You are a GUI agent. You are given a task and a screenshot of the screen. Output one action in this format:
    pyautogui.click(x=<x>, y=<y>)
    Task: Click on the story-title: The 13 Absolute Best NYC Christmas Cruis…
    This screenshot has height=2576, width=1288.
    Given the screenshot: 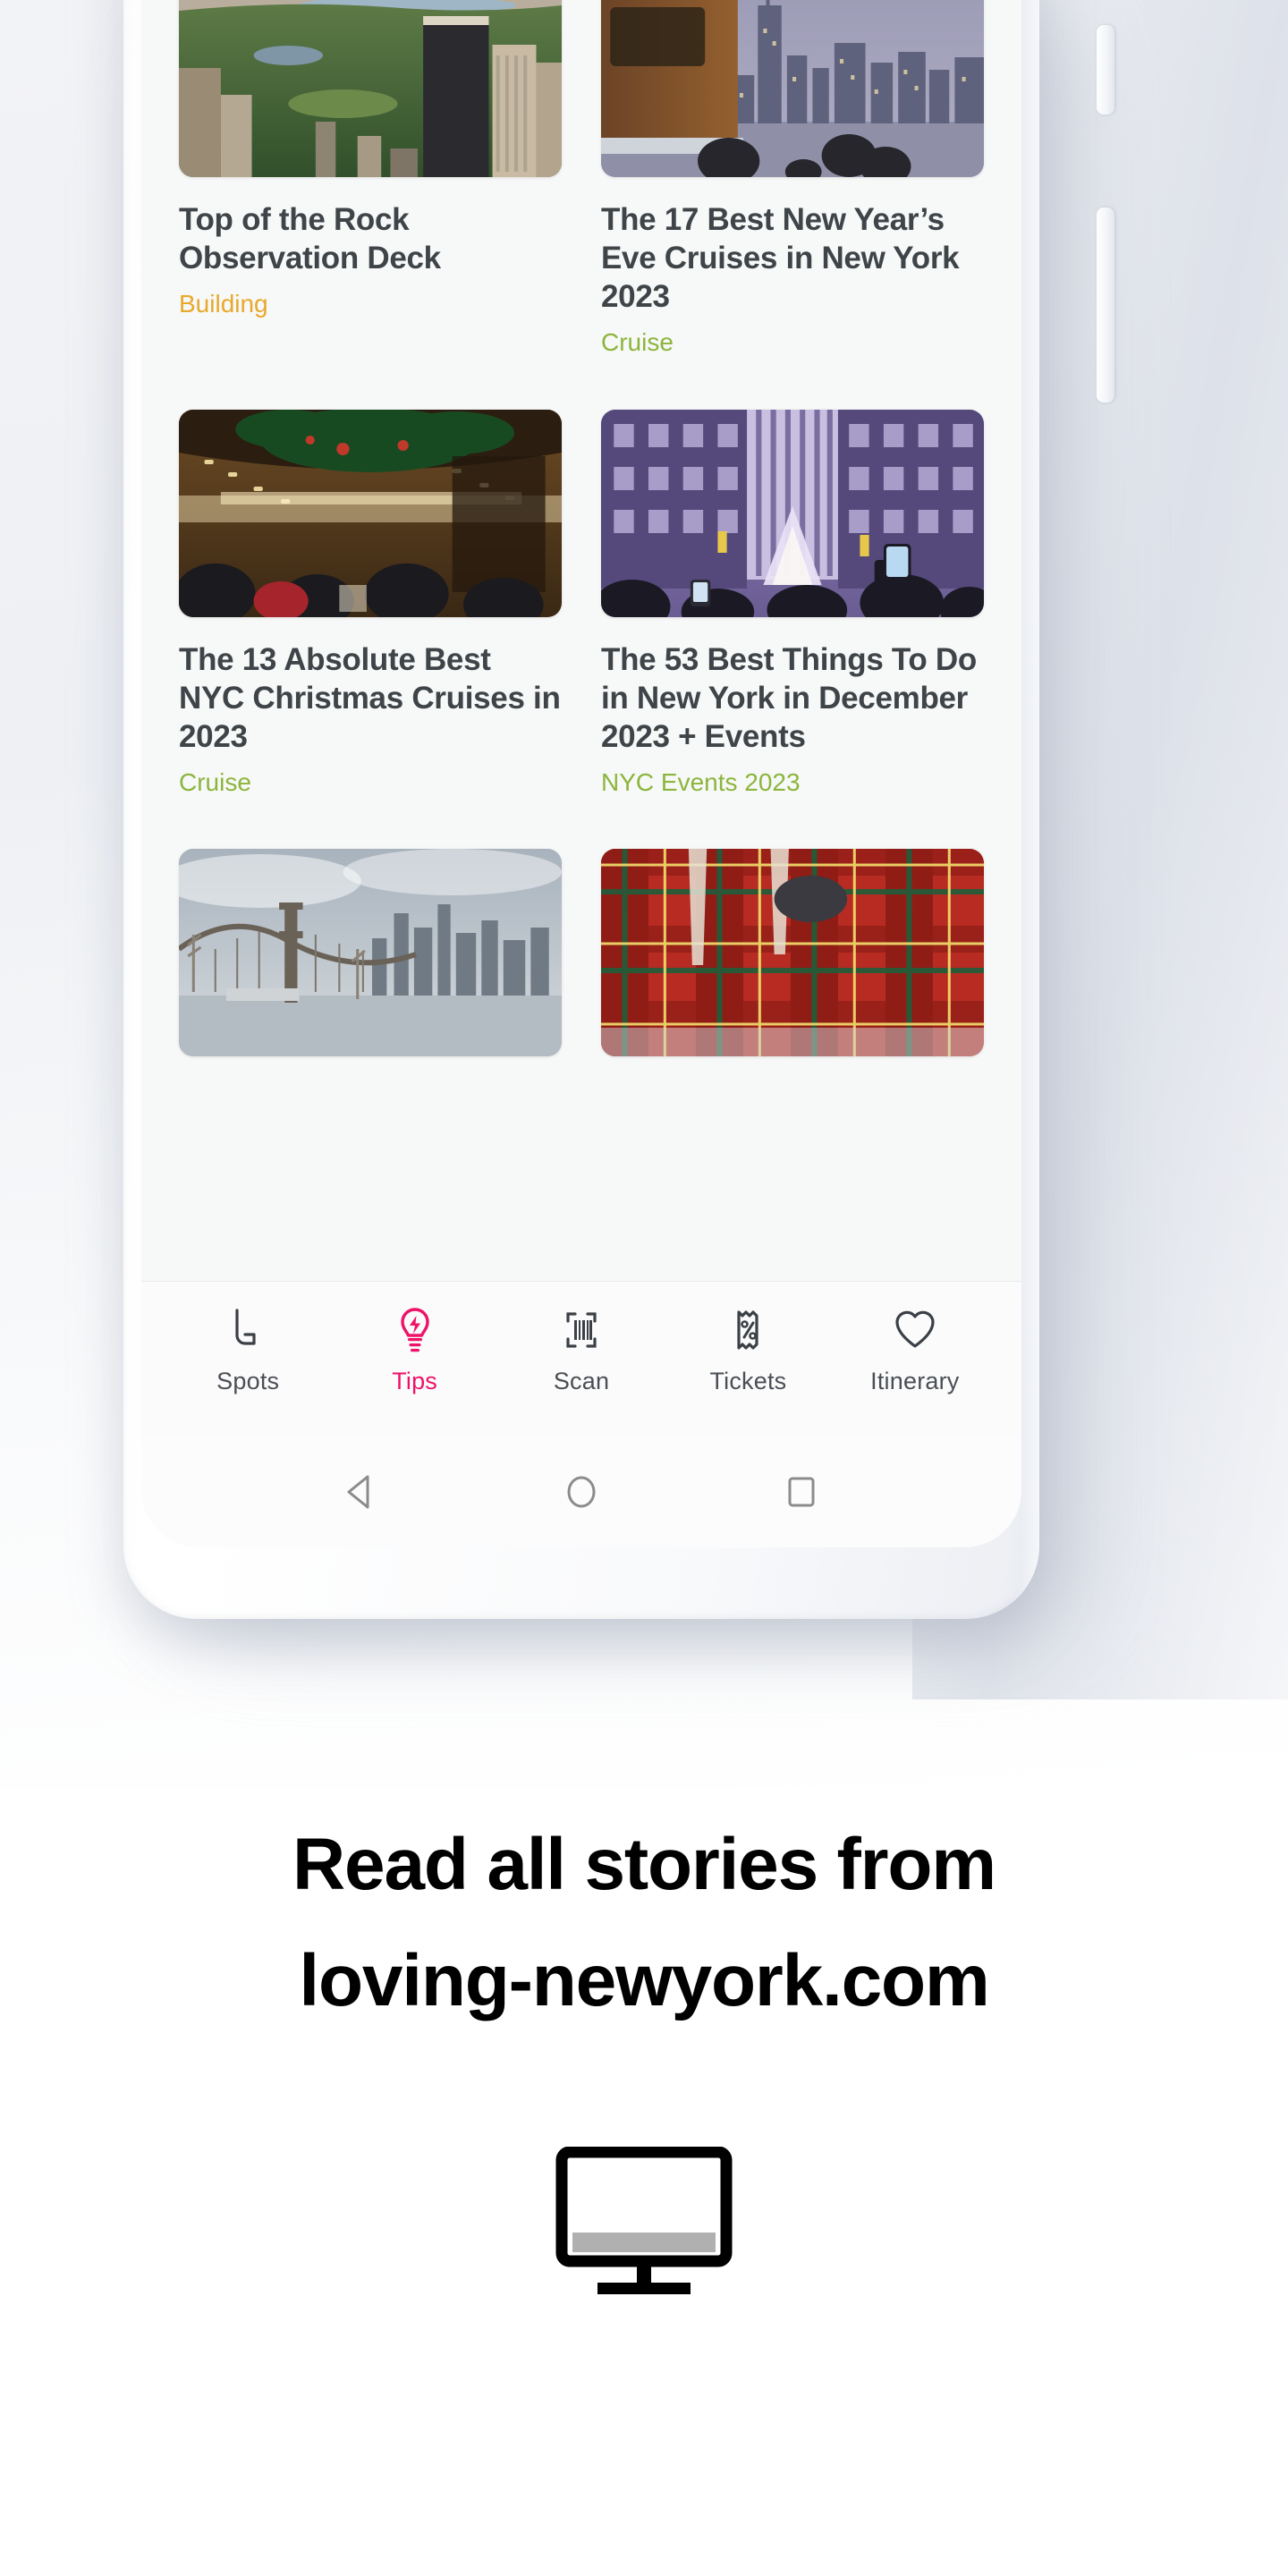 What is the action you would take?
    pyautogui.click(x=370, y=698)
    